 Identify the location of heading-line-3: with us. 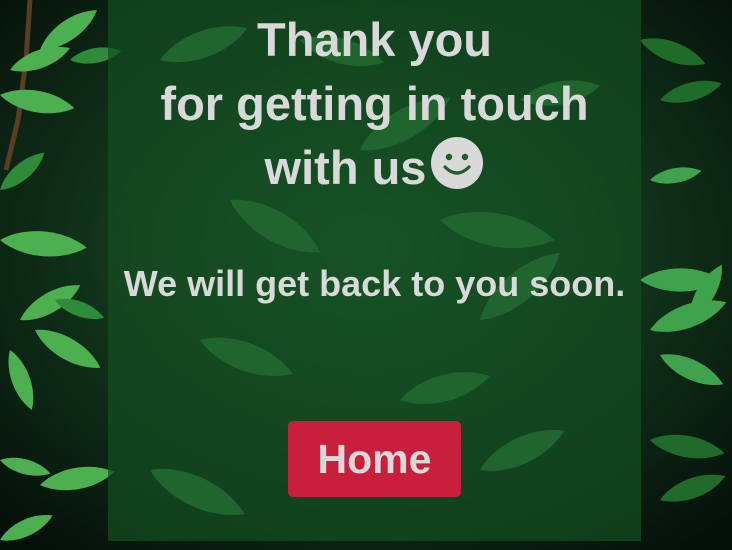
(374, 168).